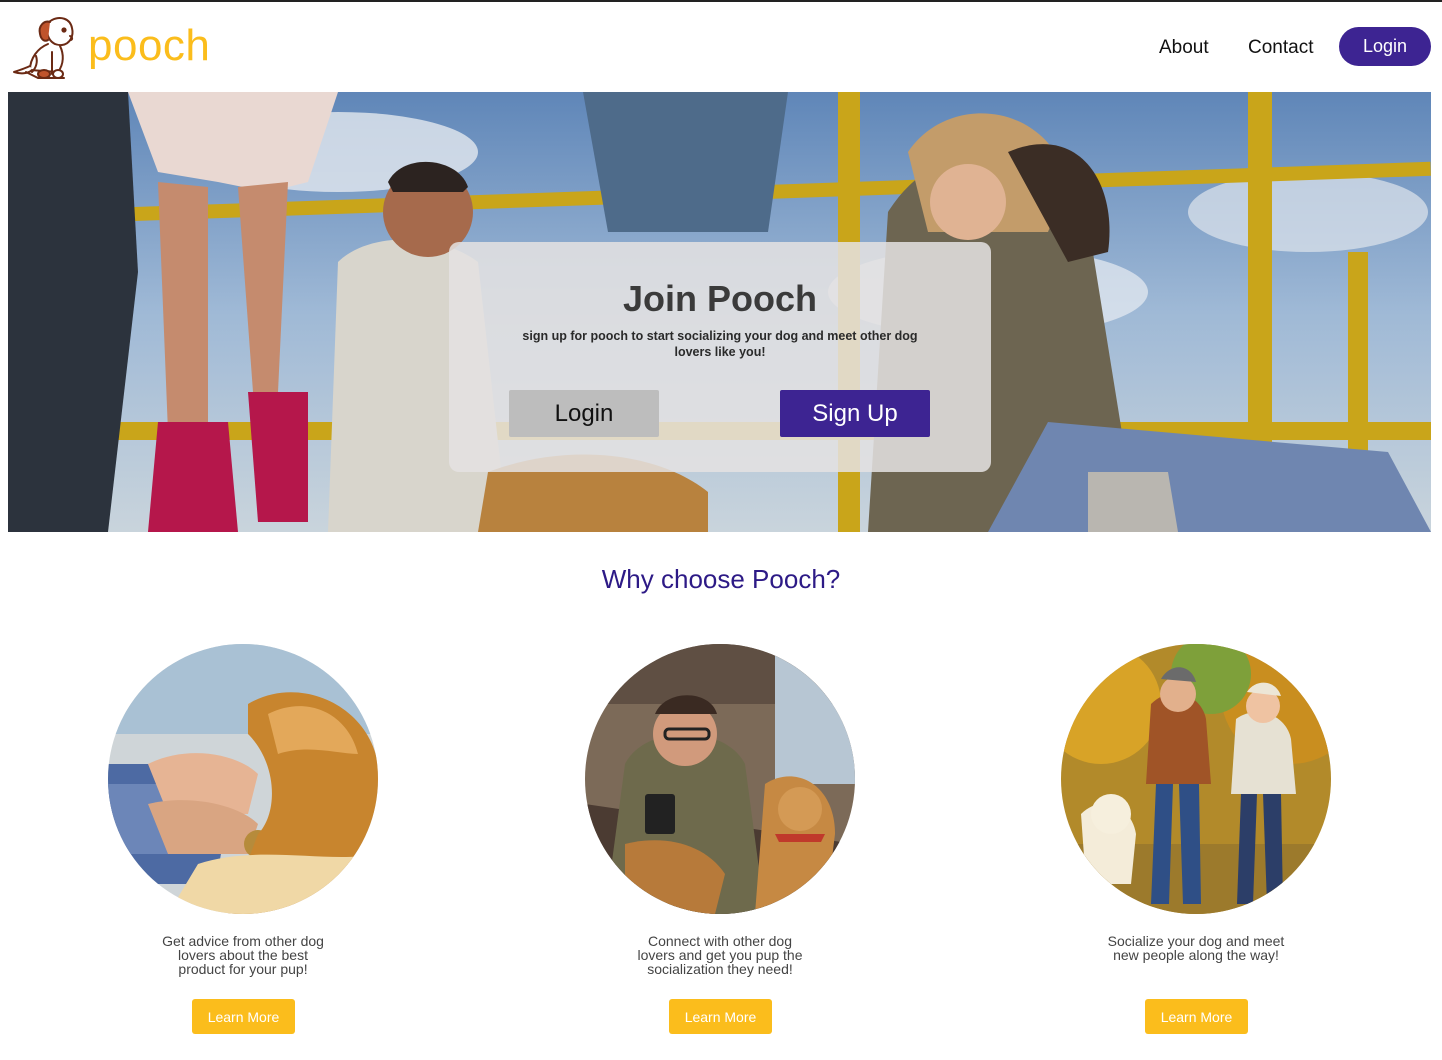 Image resolution: width=1442 pixels, height=1060 pixels. I want to click on nav-about-link: About, so click(1184, 48).